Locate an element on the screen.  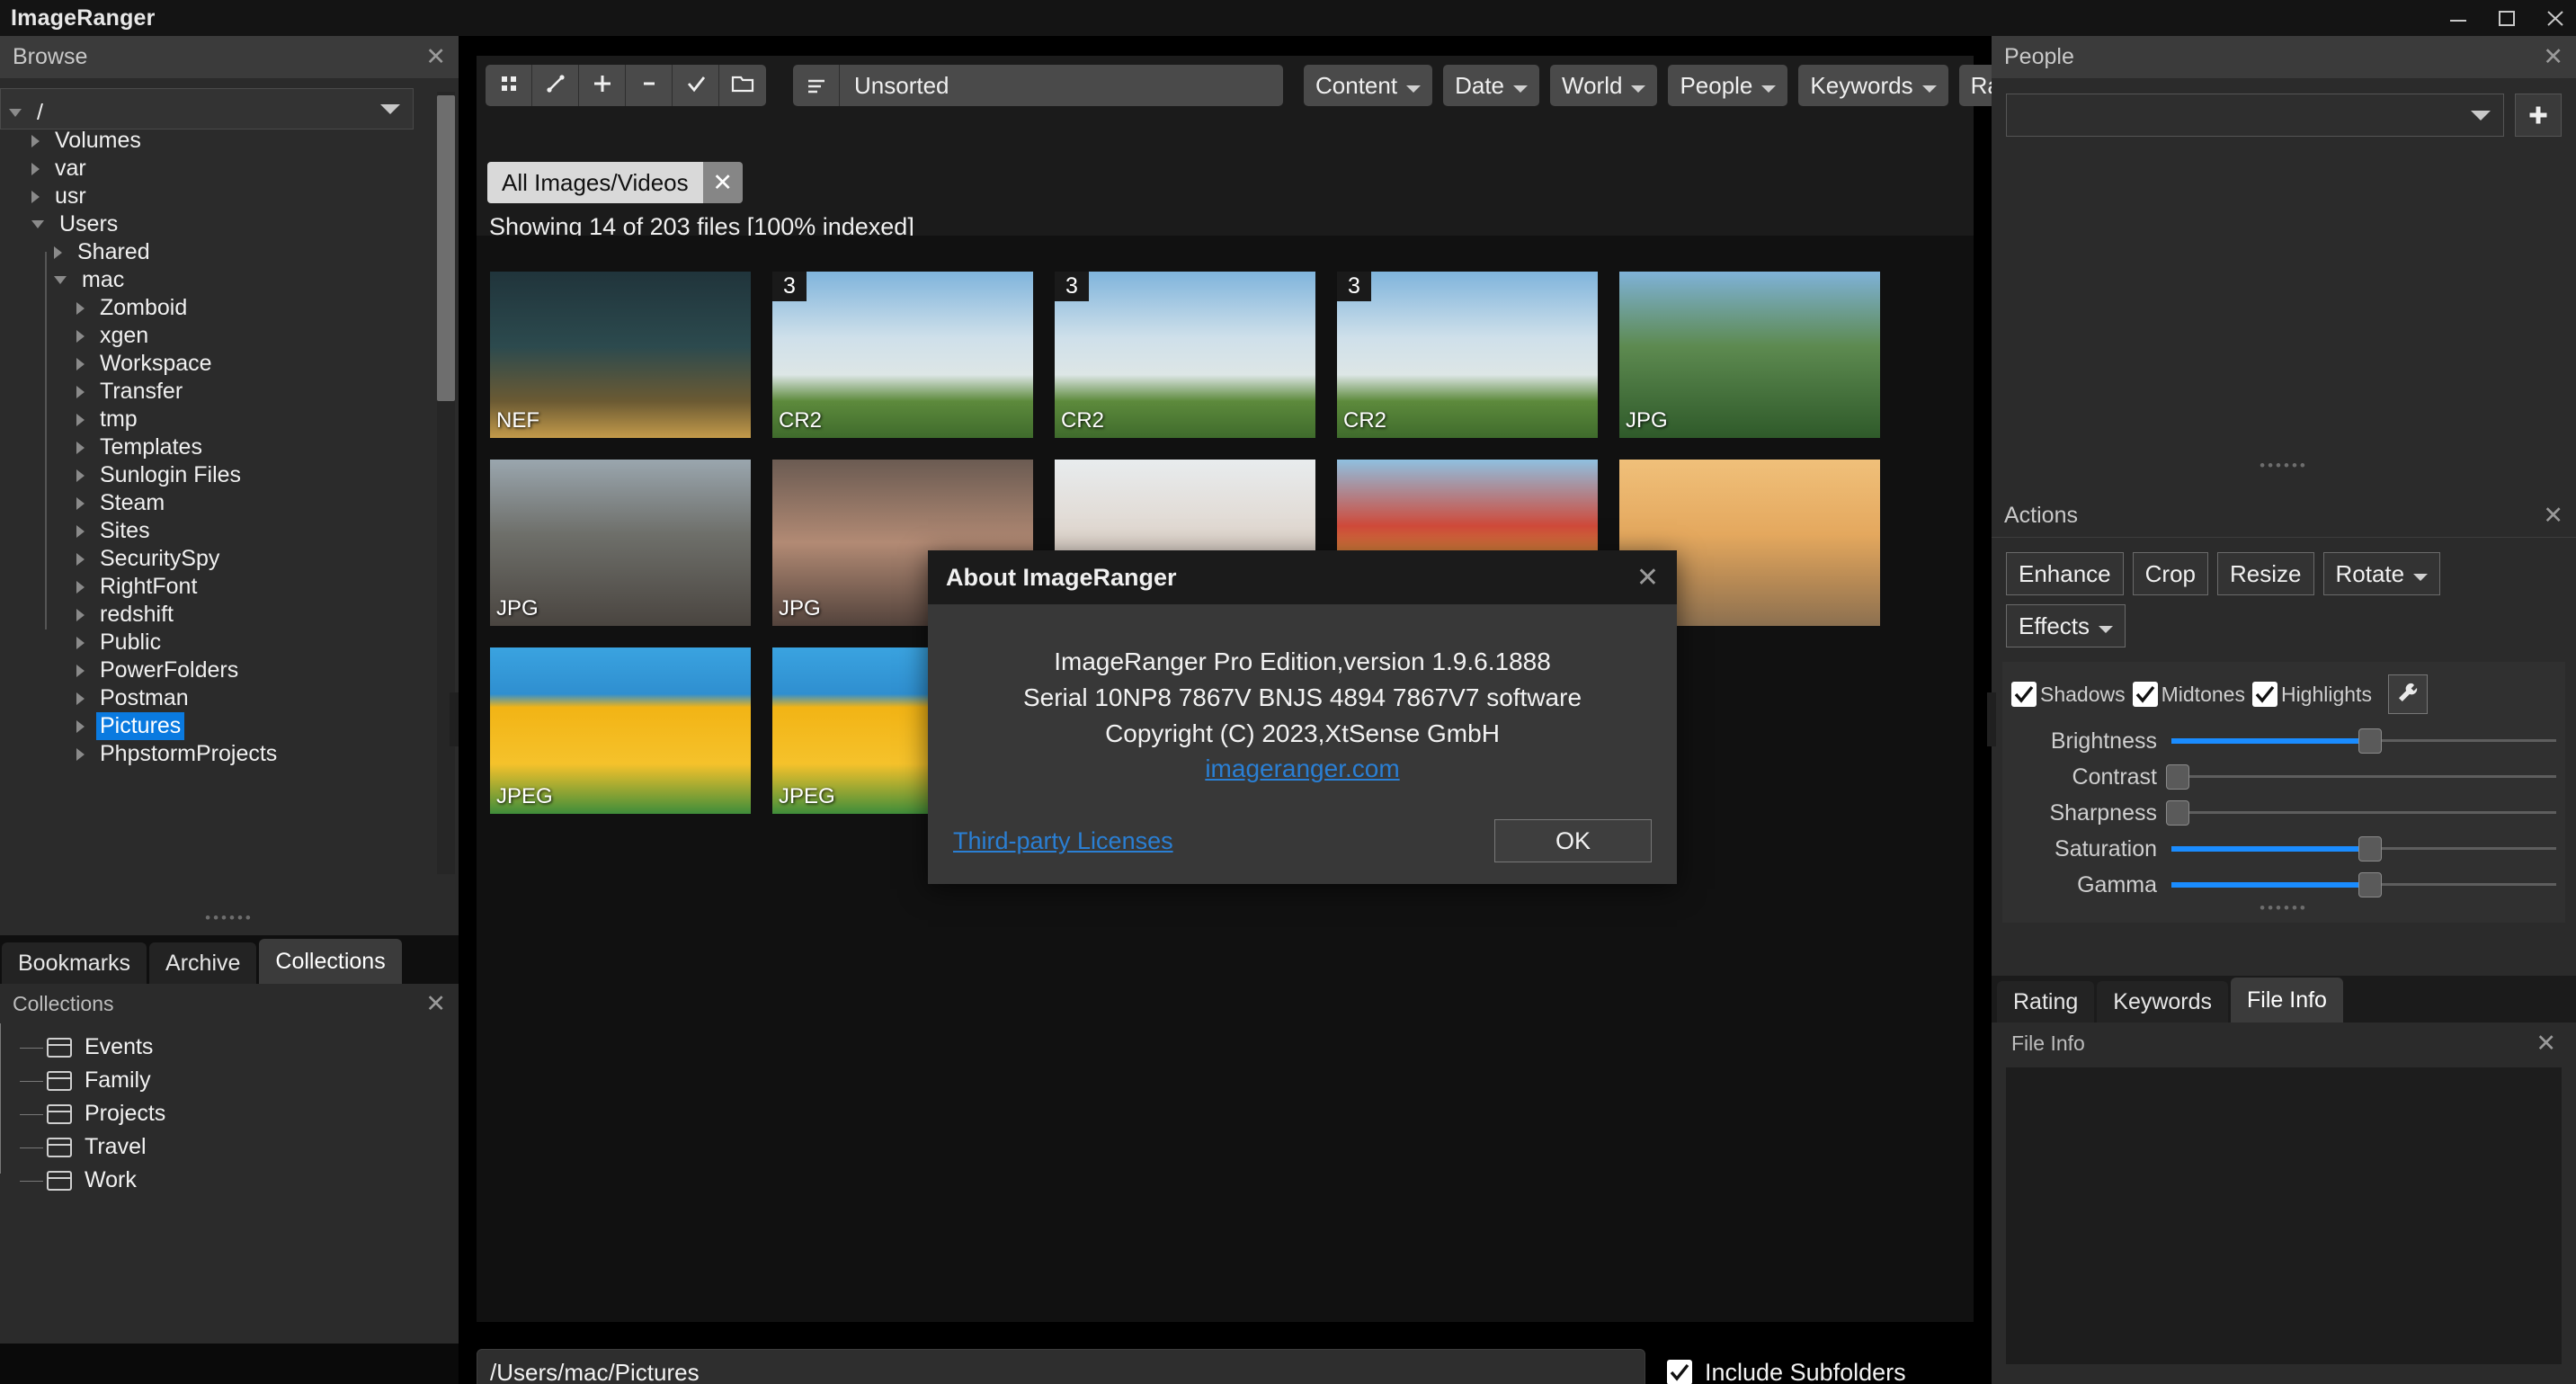
grid-view-button is located at coordinates (509, 85).